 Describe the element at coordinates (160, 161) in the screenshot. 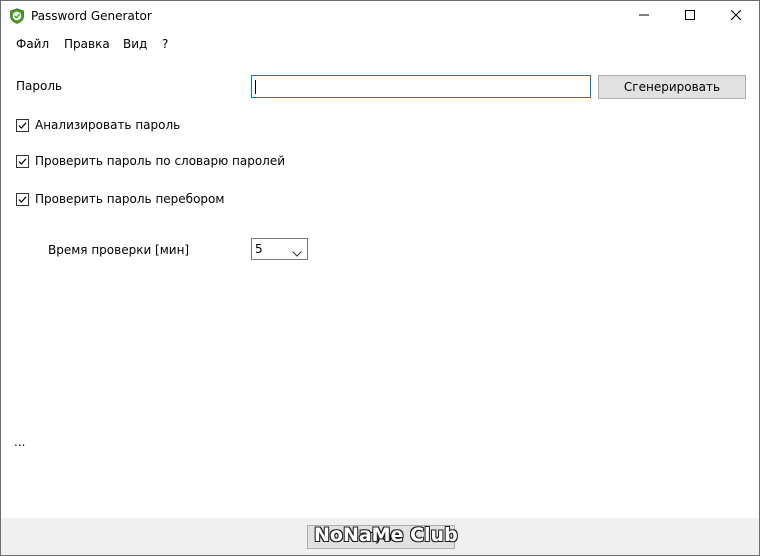

I see `dictionary-check-label: Проверить пароль по словарю паролей` at that location.